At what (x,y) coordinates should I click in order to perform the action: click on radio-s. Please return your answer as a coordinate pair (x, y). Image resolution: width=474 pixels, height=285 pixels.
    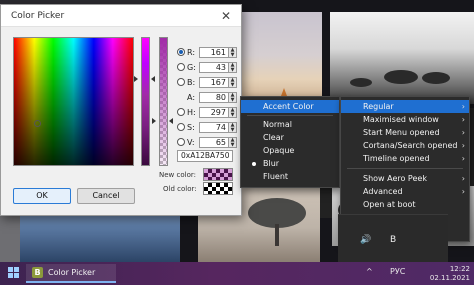
    Looking at the image, I should click on (181, 127).